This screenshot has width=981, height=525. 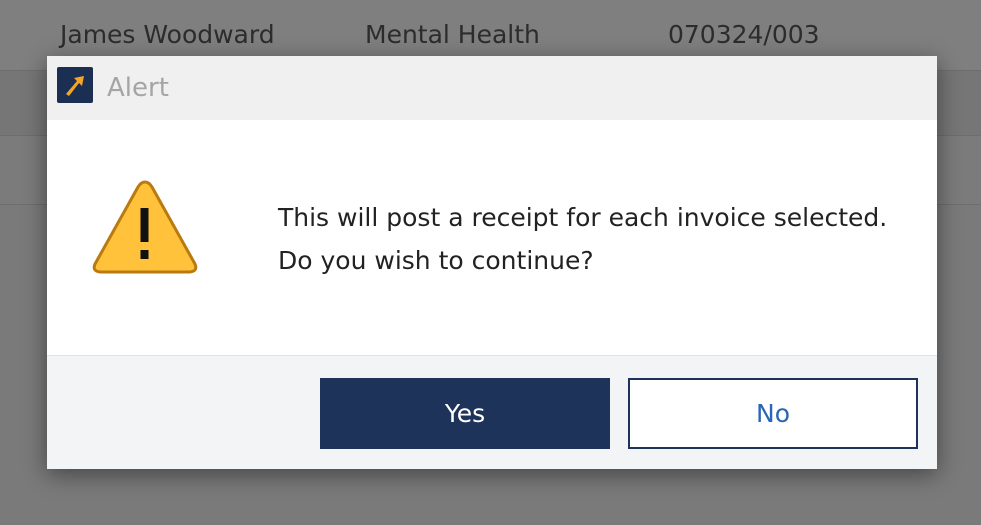 What do you see at coordinates (452, 34) in the screenshot?
I see `department-cell: Mental Health` at bounding box center [452, 34].